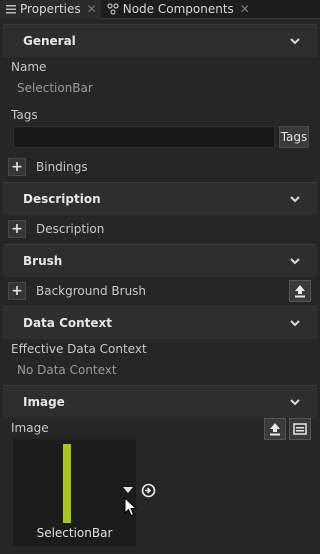  I want to click on tab-node-components-label: Node Components, so click(178, 9).